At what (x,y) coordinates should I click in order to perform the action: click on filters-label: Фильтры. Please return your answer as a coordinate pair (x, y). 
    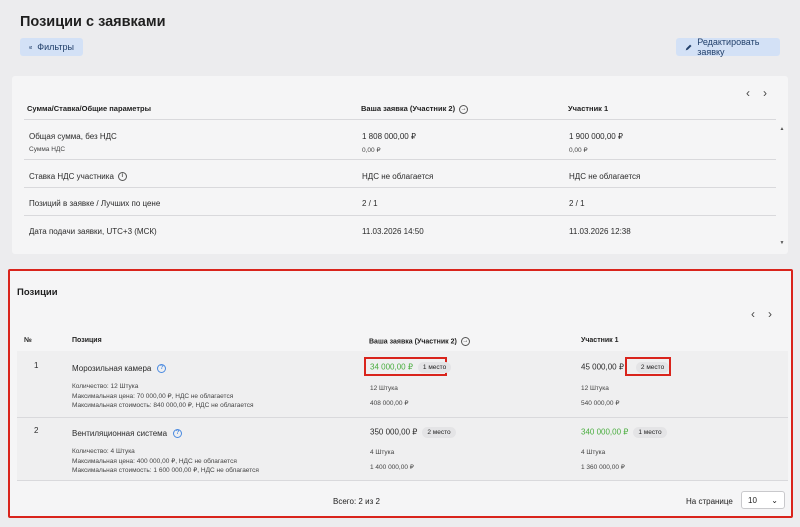
    Looking at the image, I should click on (55, 47).